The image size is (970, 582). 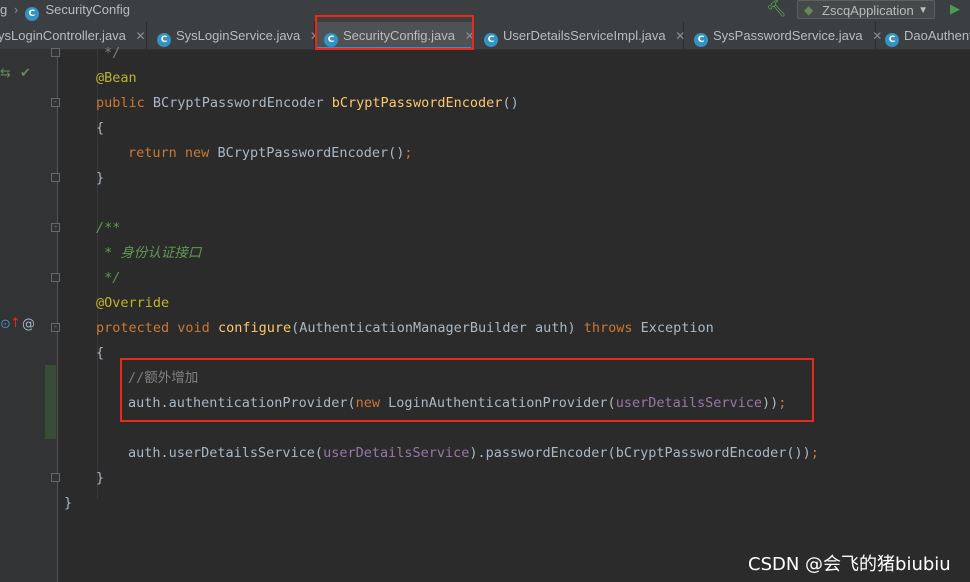 I want to click on breadcrumb-file: SecurityConfig, so click(x=87, y=9).